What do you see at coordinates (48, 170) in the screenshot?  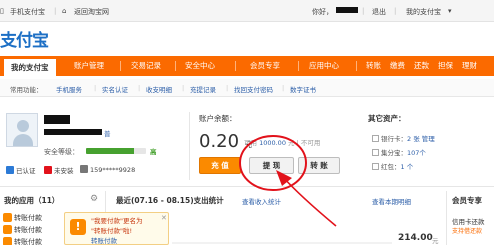 I see `certificate-icon` at bounding box center [48, 170].